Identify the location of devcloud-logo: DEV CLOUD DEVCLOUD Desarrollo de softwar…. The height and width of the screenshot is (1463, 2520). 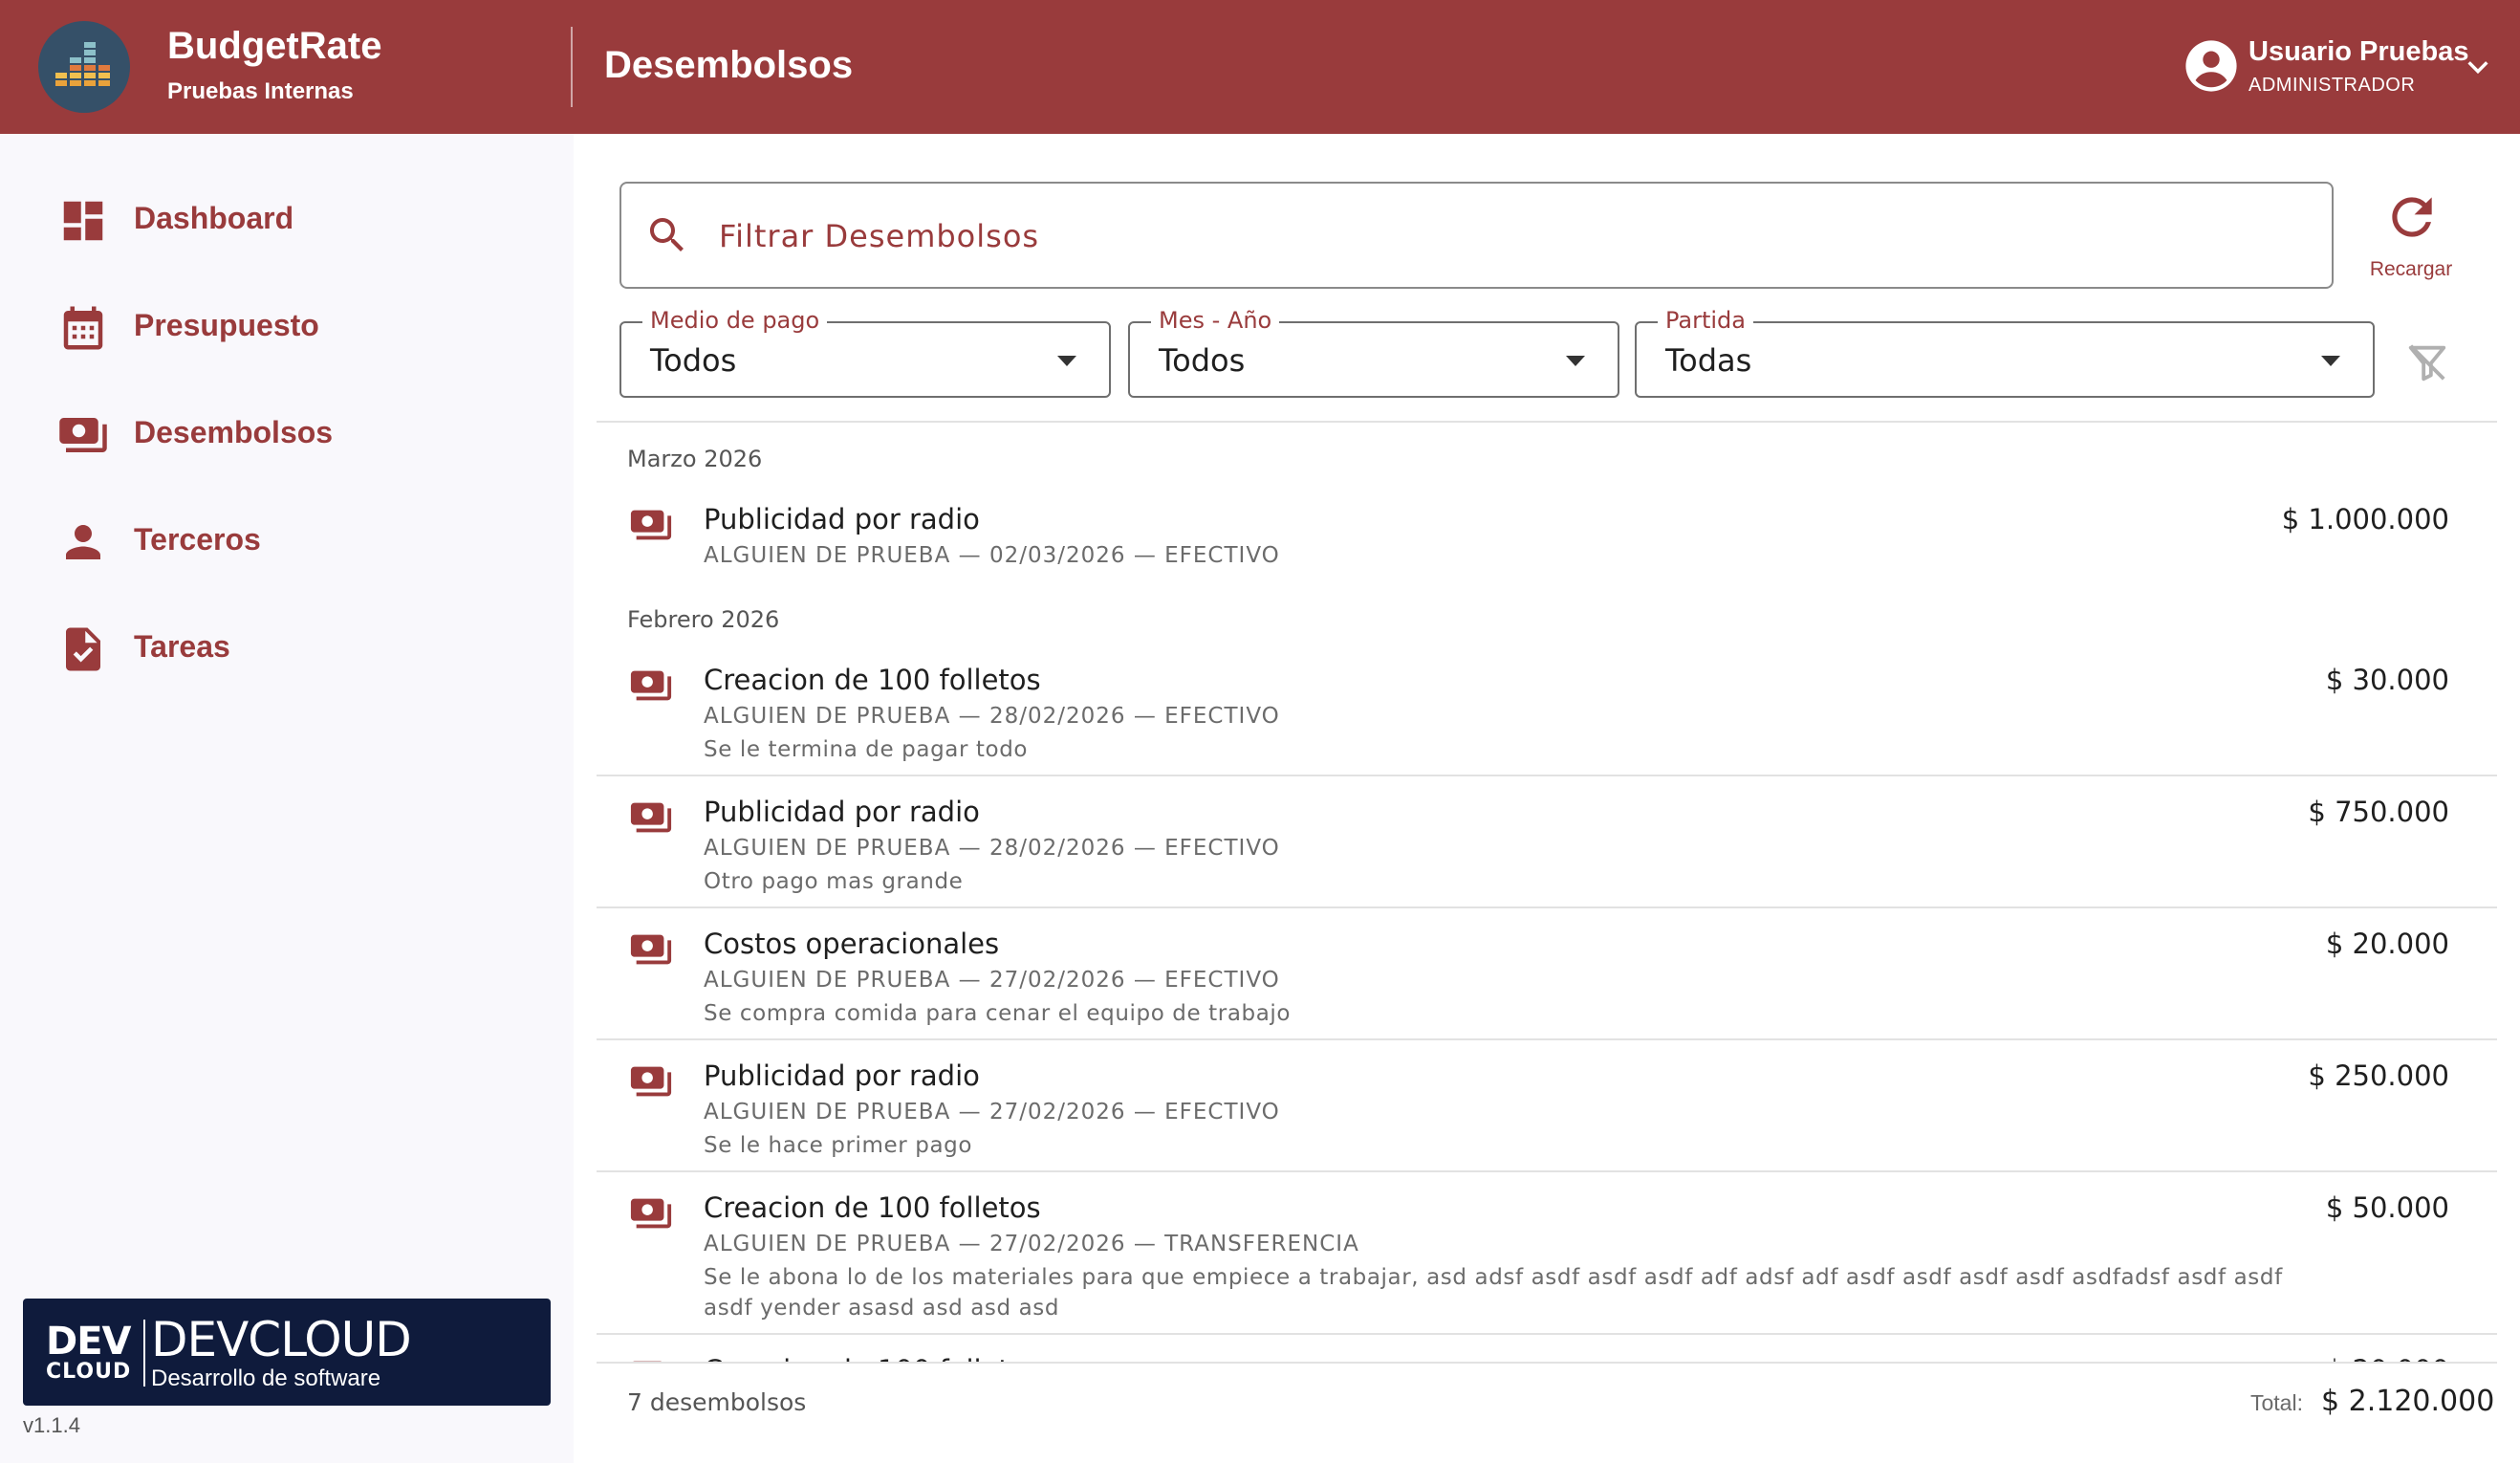
(287, 1352).